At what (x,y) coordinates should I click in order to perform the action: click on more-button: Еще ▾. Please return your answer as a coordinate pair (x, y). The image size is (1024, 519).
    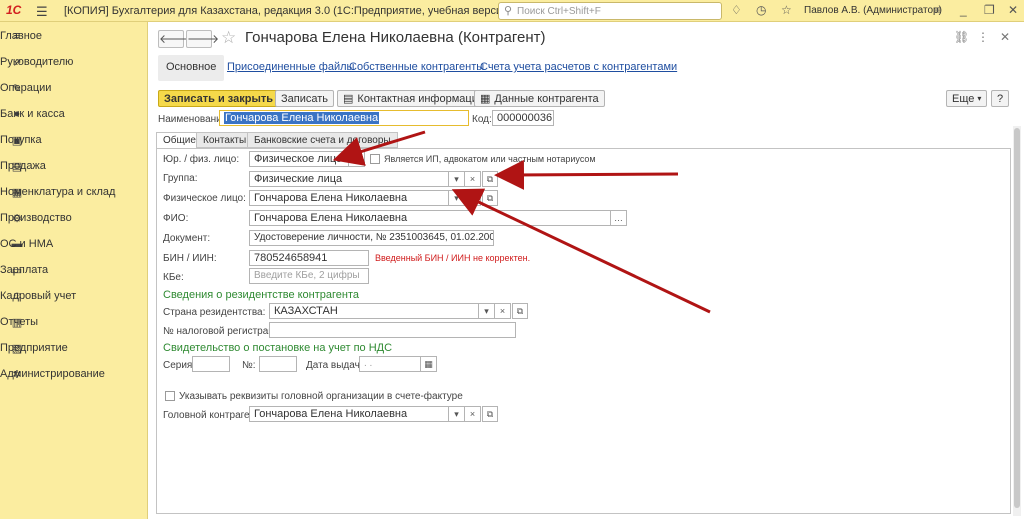
    Looking at the image, I should click on (967, 98).